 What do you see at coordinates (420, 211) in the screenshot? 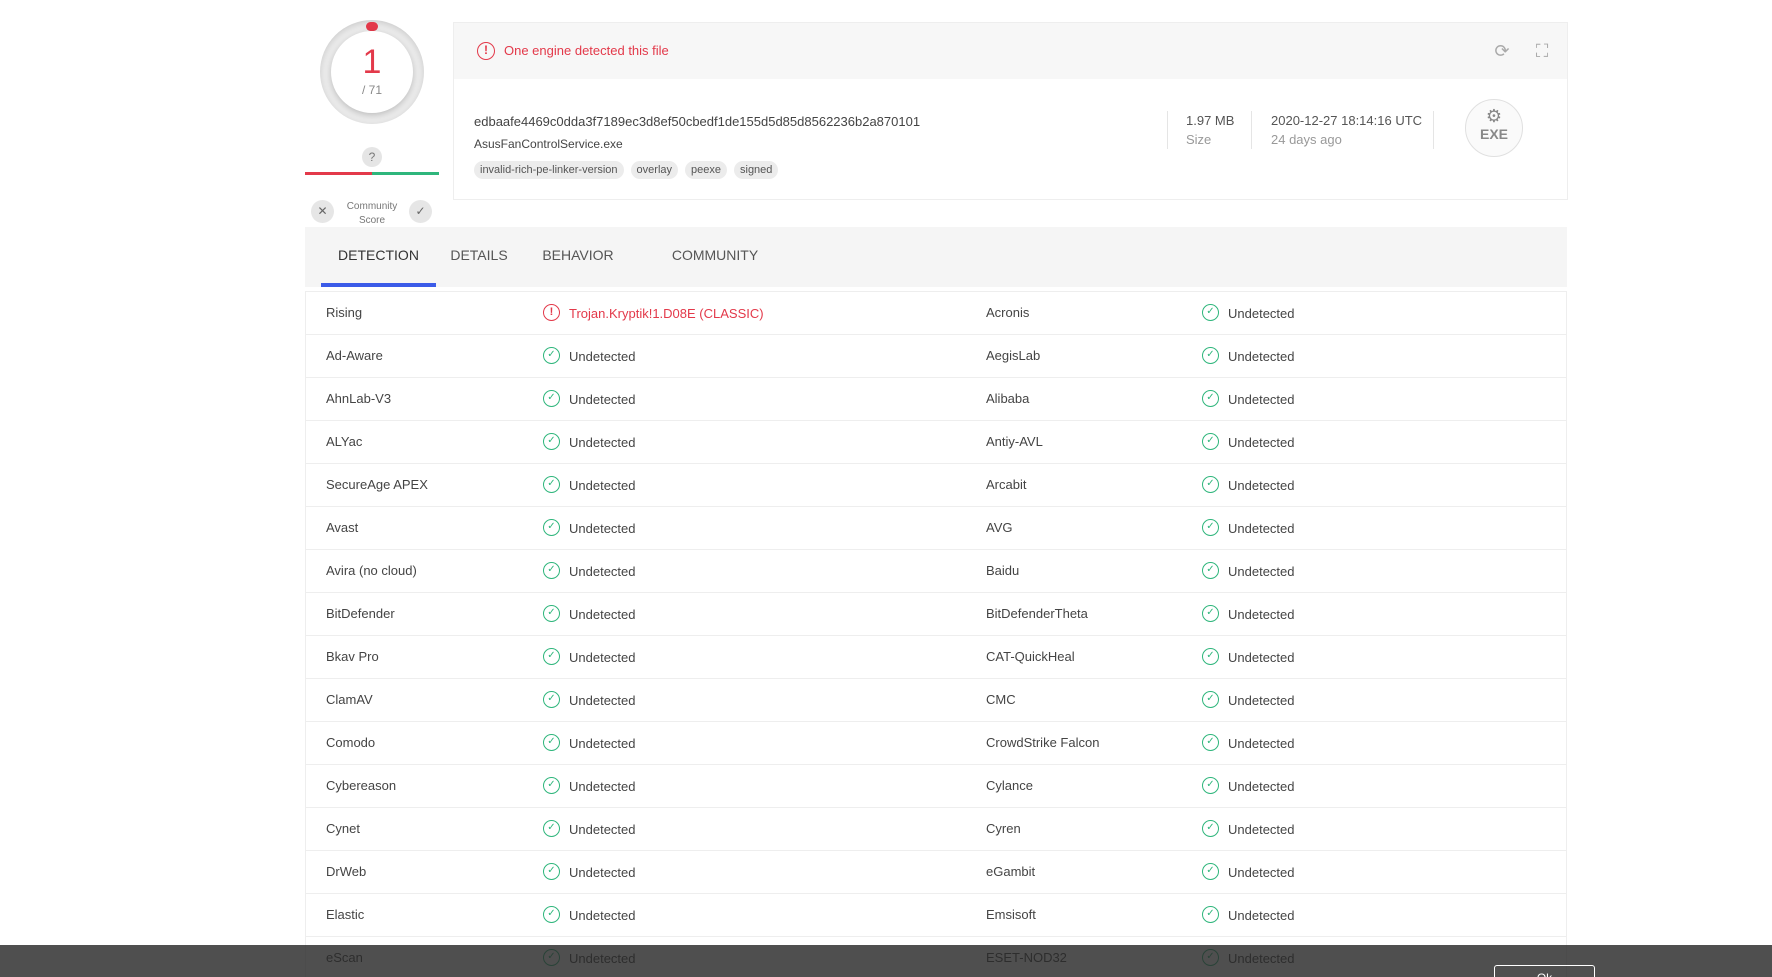
I see `vote-harmless-button: ✓` at bounding box center [420, 211].